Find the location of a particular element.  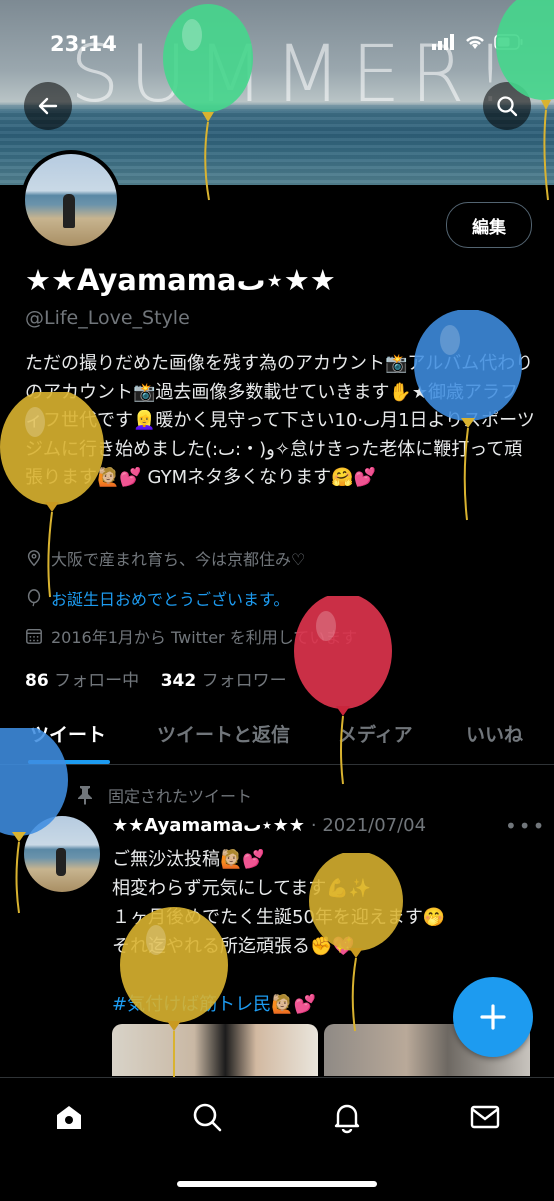

follow-stats: 86 フォロー中 342 フォロワー is located at coordinates (156, 678).